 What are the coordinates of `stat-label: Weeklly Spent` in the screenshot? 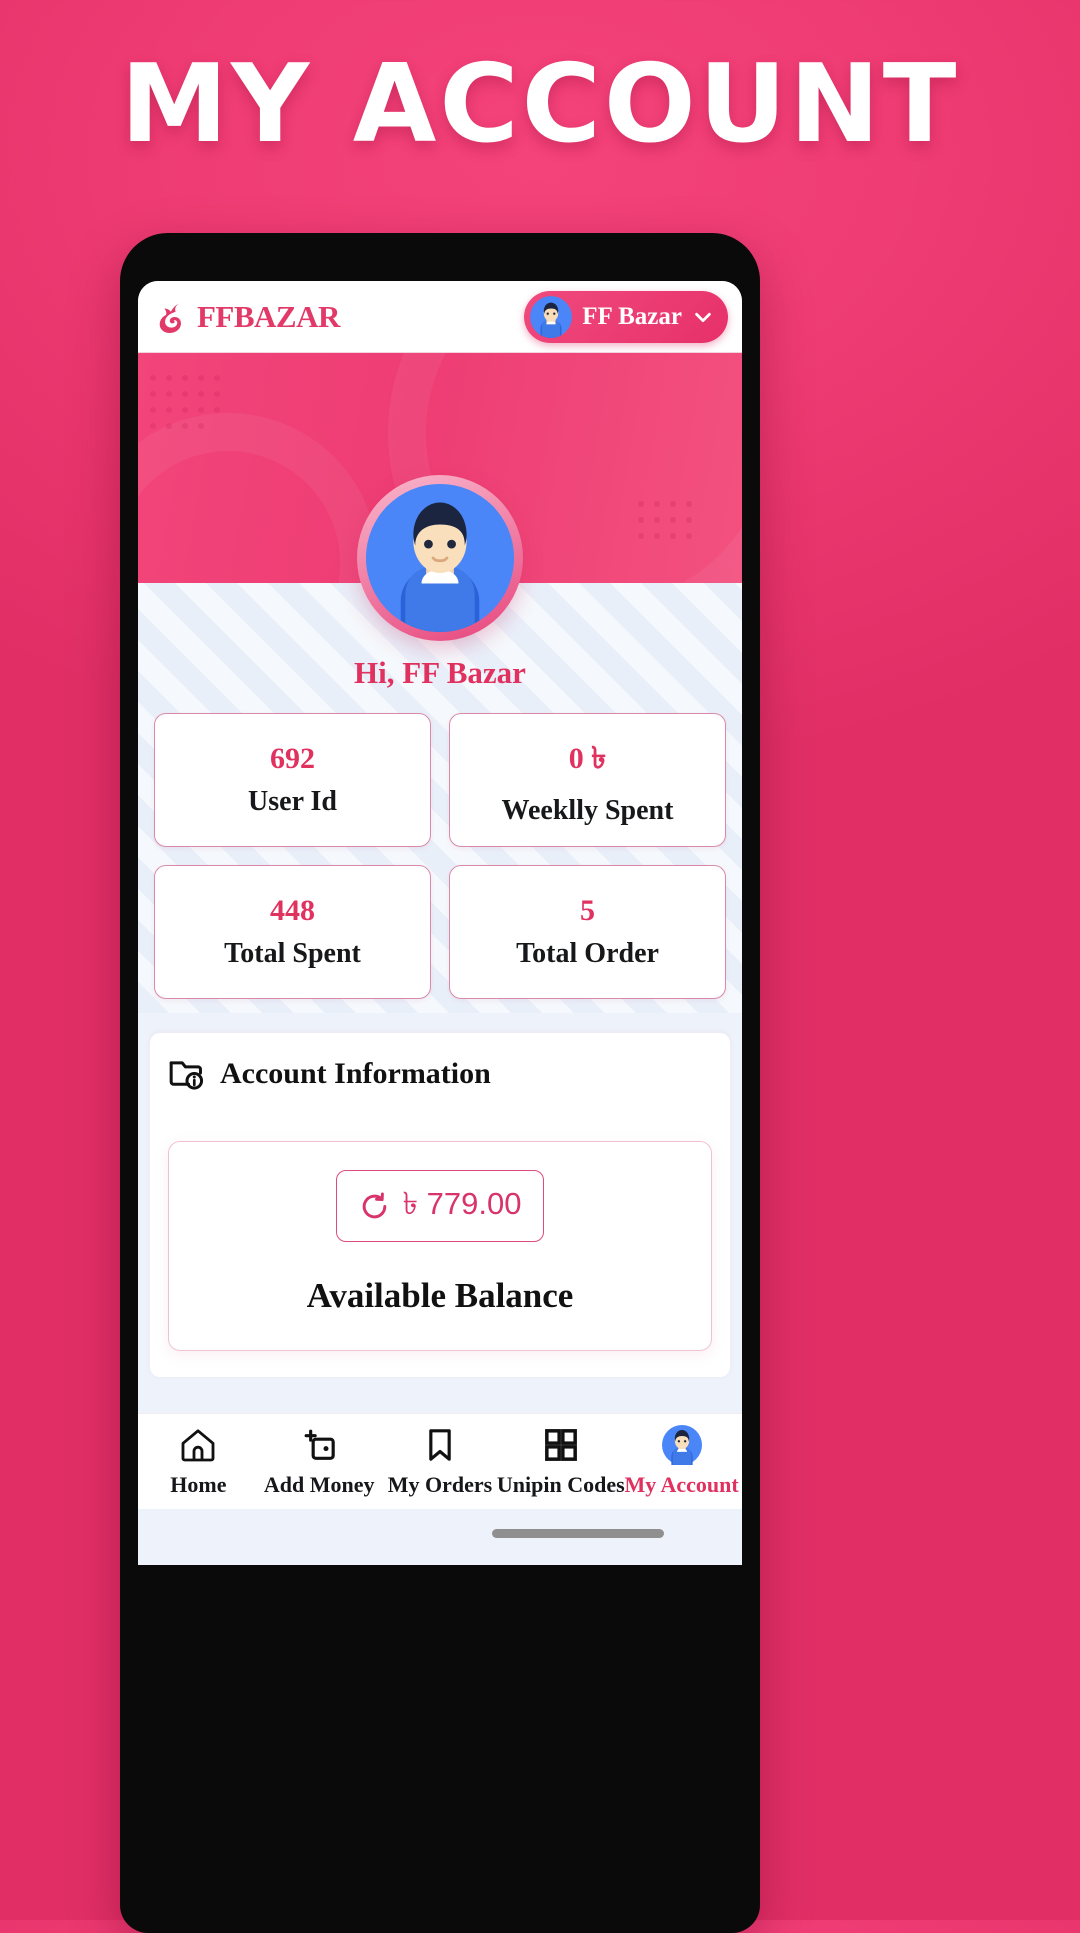 It's located at (587, 810).